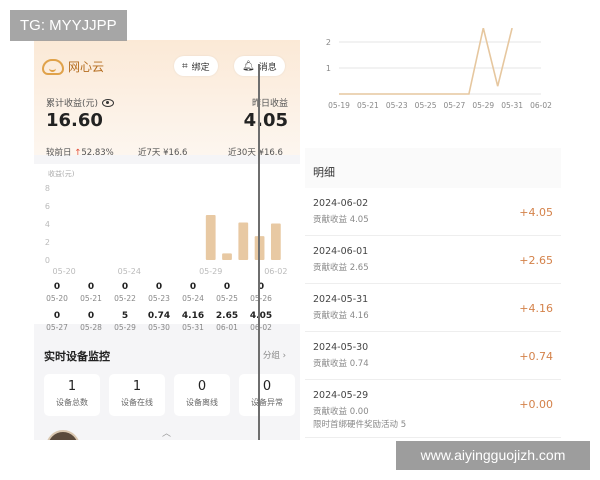 This screenshot has width=600, height=480. What do you see at coordinates (170, 287) in the screenshot?
I see `day-value-row: 0 0 0 0 0 0 0` at bounding box center [170, 287].